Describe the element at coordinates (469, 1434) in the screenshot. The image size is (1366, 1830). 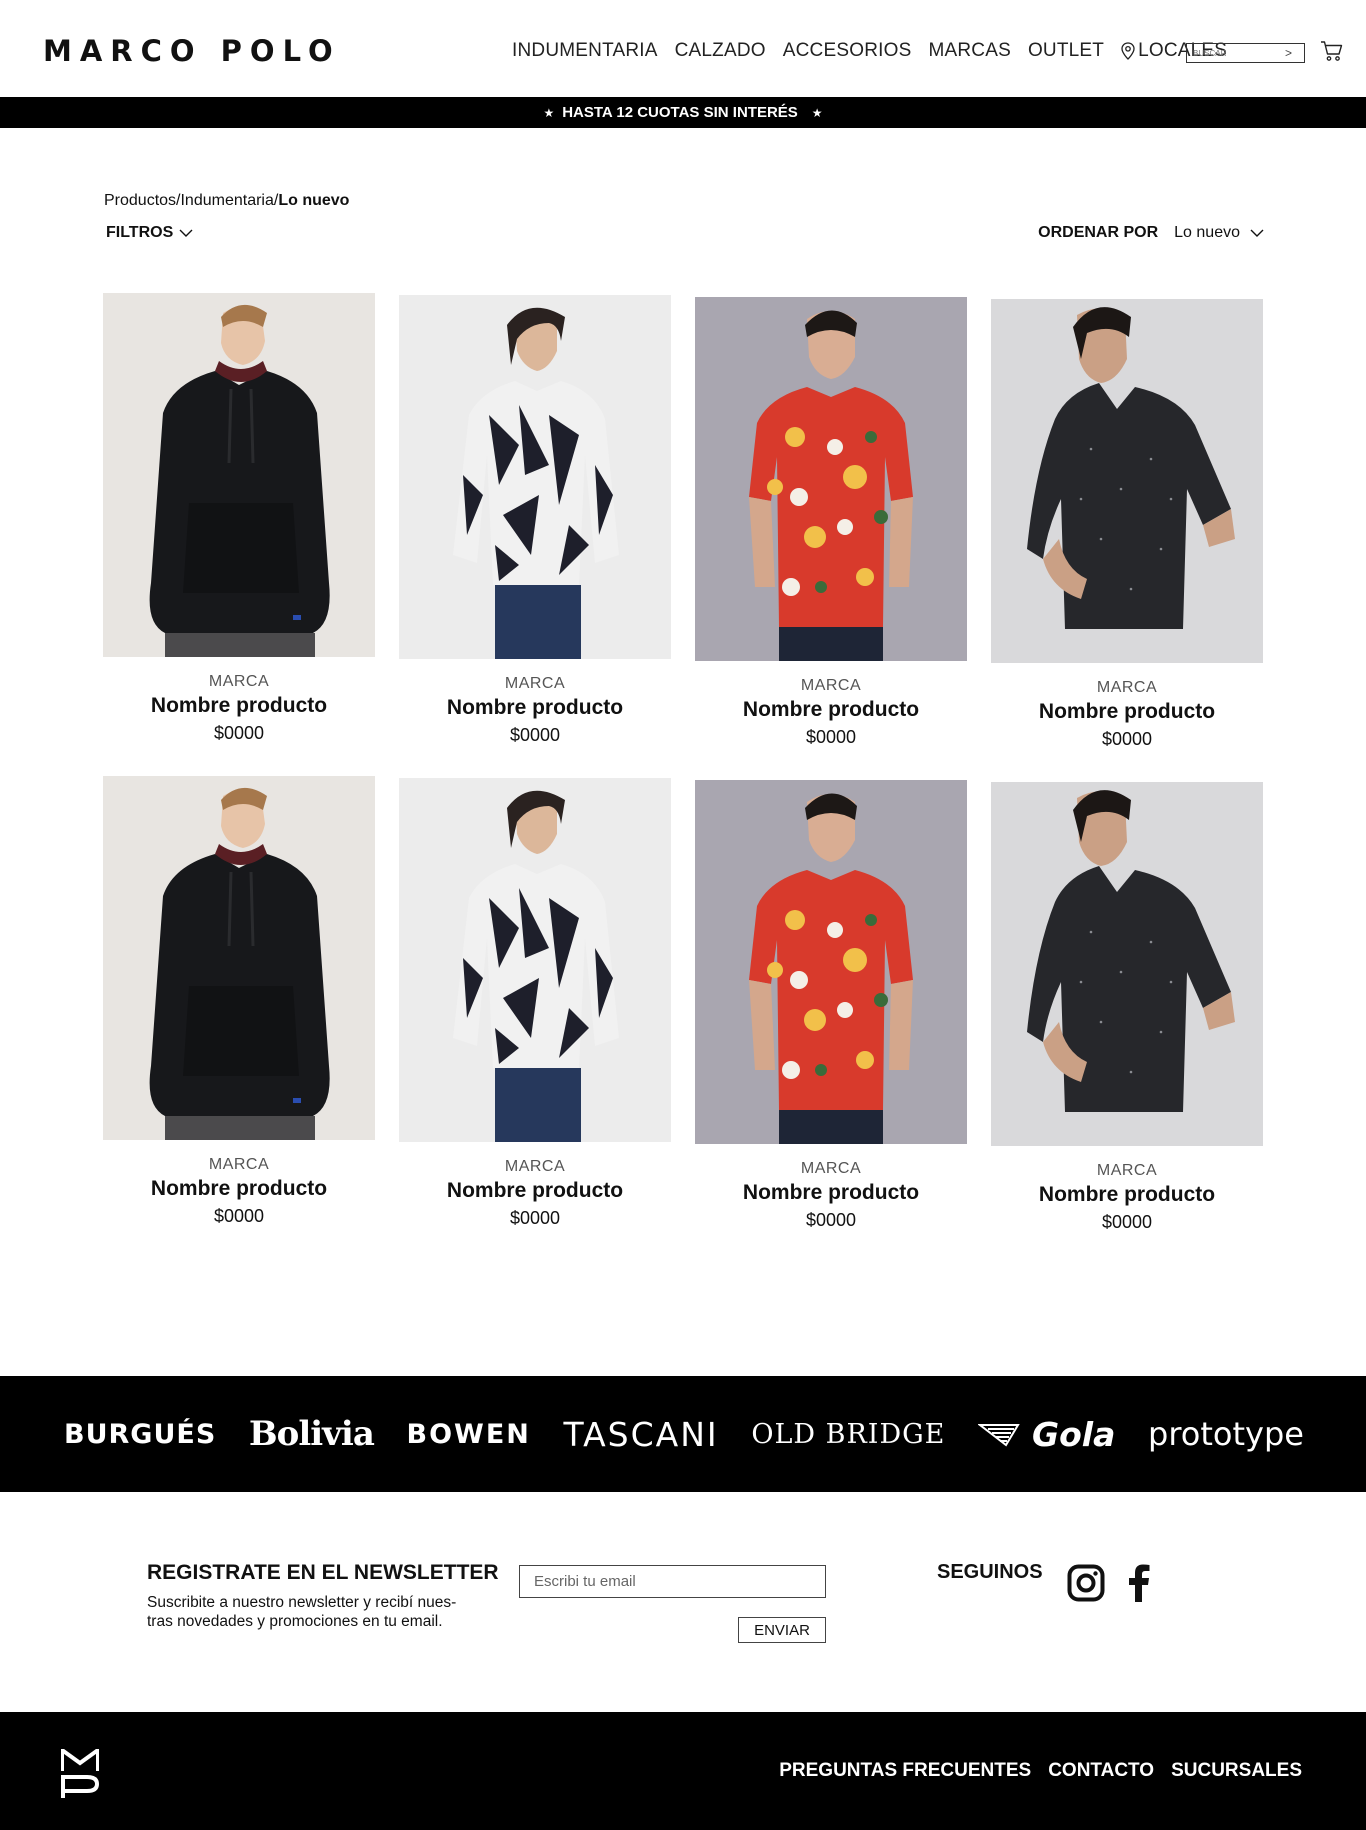
I see `brand-logo-bowen: BOWEN` at that location.